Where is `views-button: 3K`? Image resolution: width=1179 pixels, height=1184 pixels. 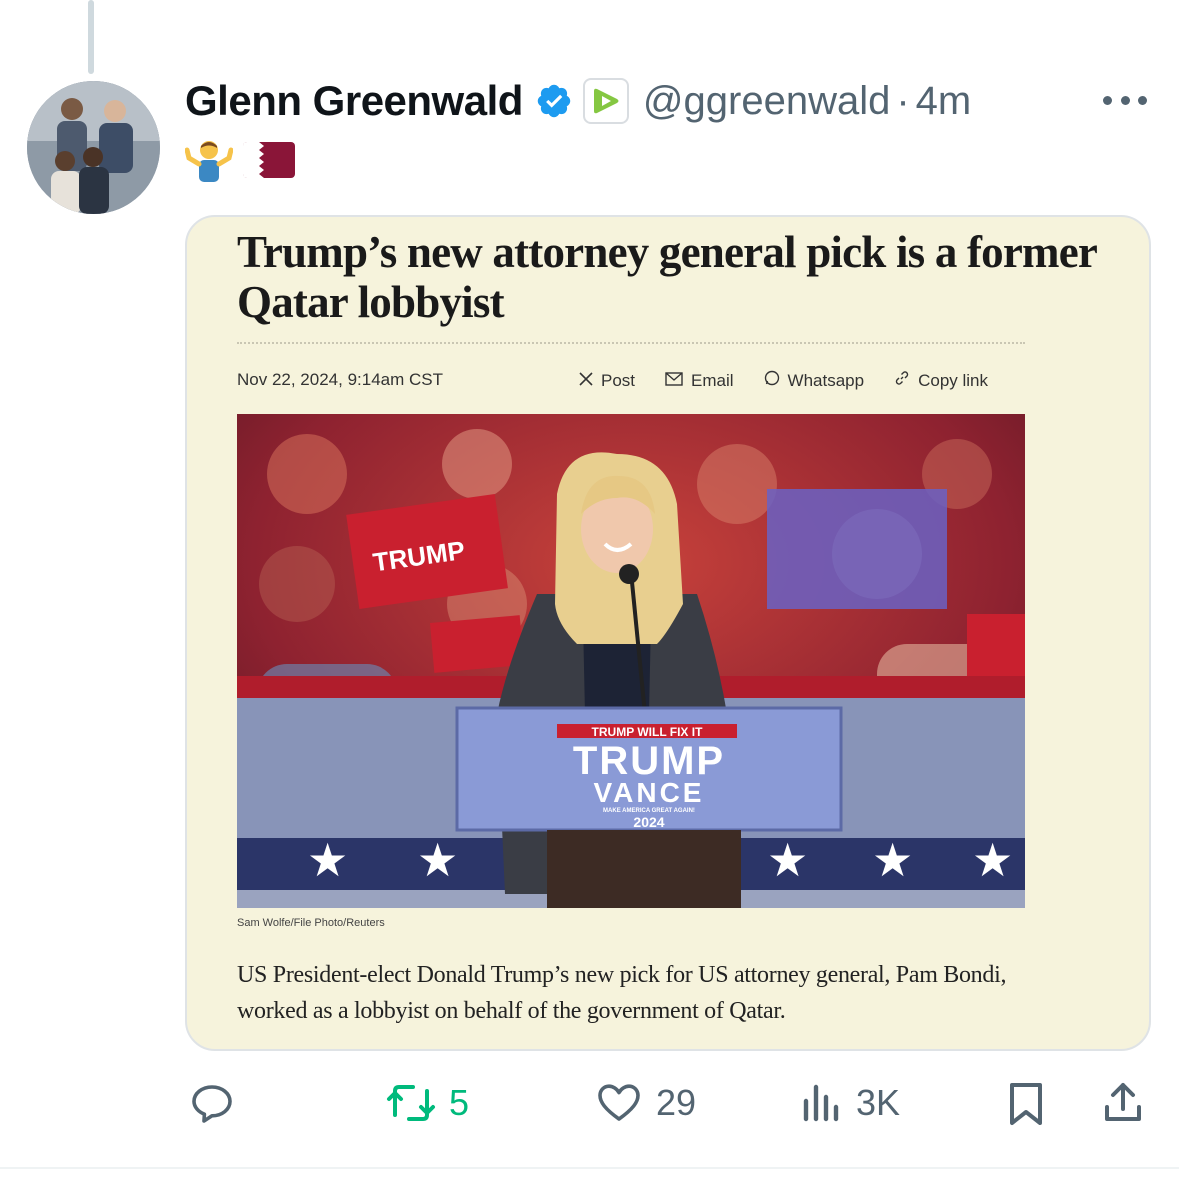 views-button: 3K is located at coordinates (850, 1103).